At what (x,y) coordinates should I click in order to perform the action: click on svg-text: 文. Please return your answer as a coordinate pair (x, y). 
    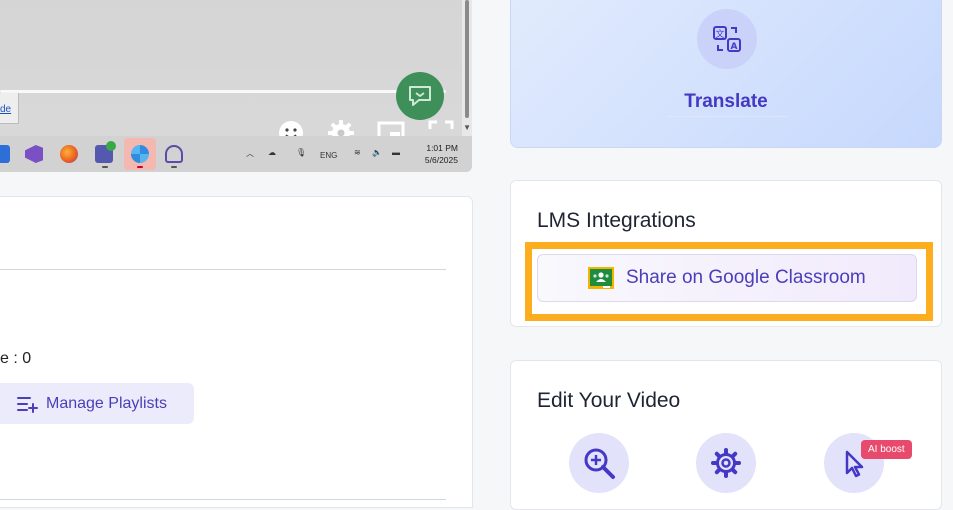
    Looking at the image, I should click on (719, 34).